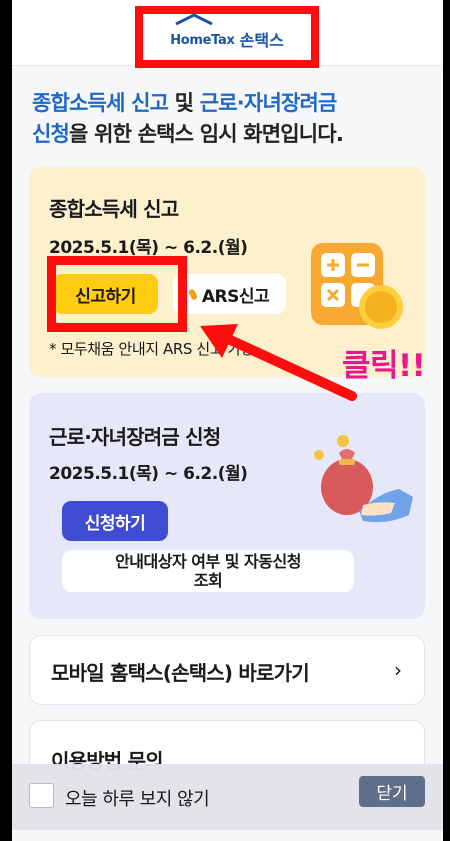 This screenshot has width=450, height=841. What do you see at coordinates (398, 670) in the screenshot?
I see `chevron-right-icon: ›` at bounding box center [398, 670].